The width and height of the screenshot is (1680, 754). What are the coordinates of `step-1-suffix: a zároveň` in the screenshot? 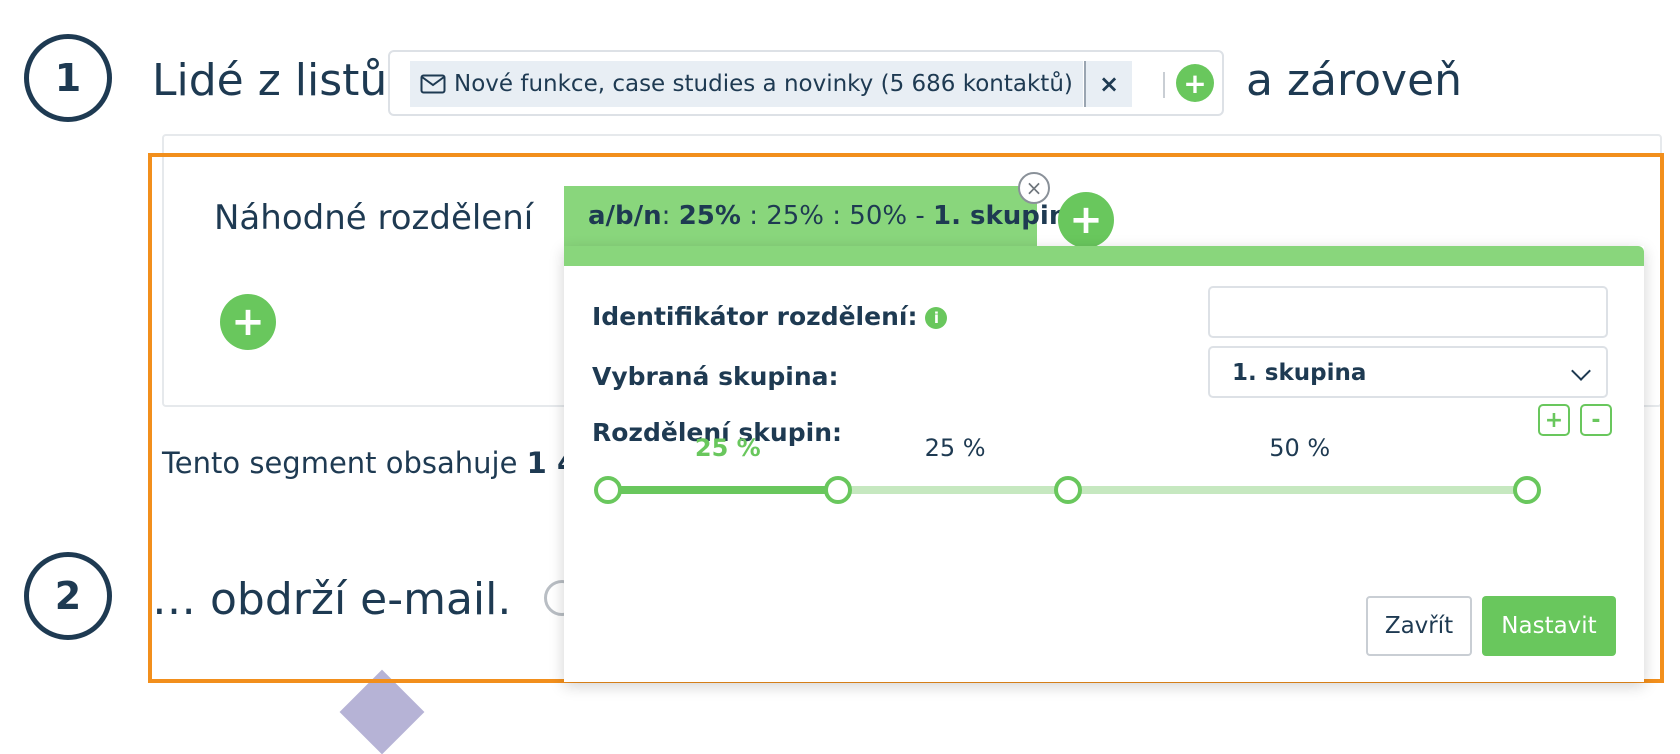 It's located at (1354, 80).